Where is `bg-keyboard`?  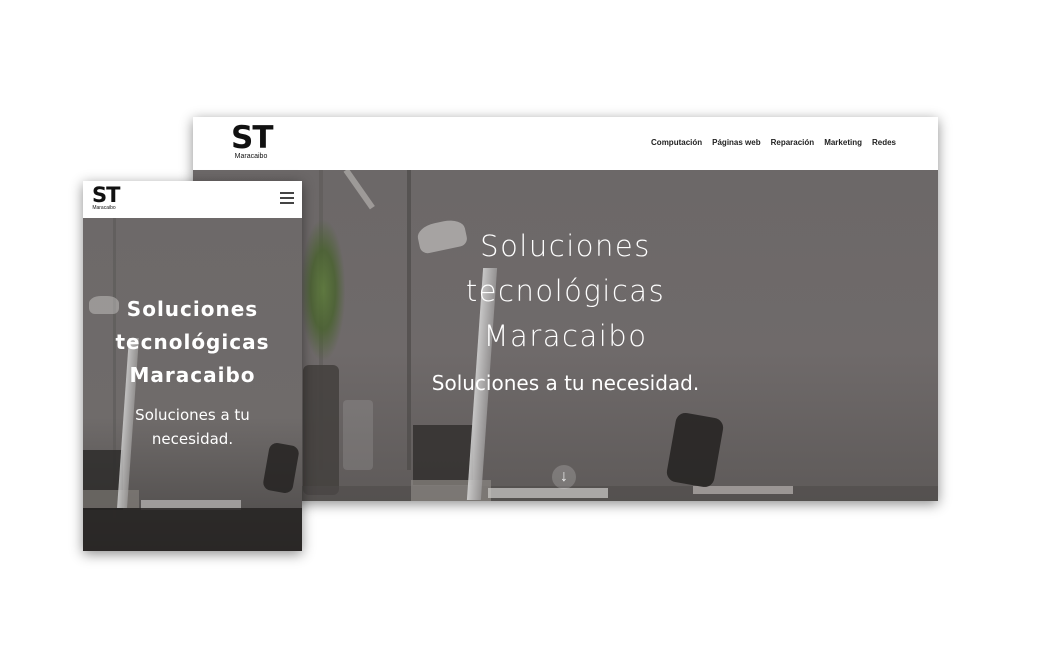 bg-keyboard is located at coordinates (548, 493).